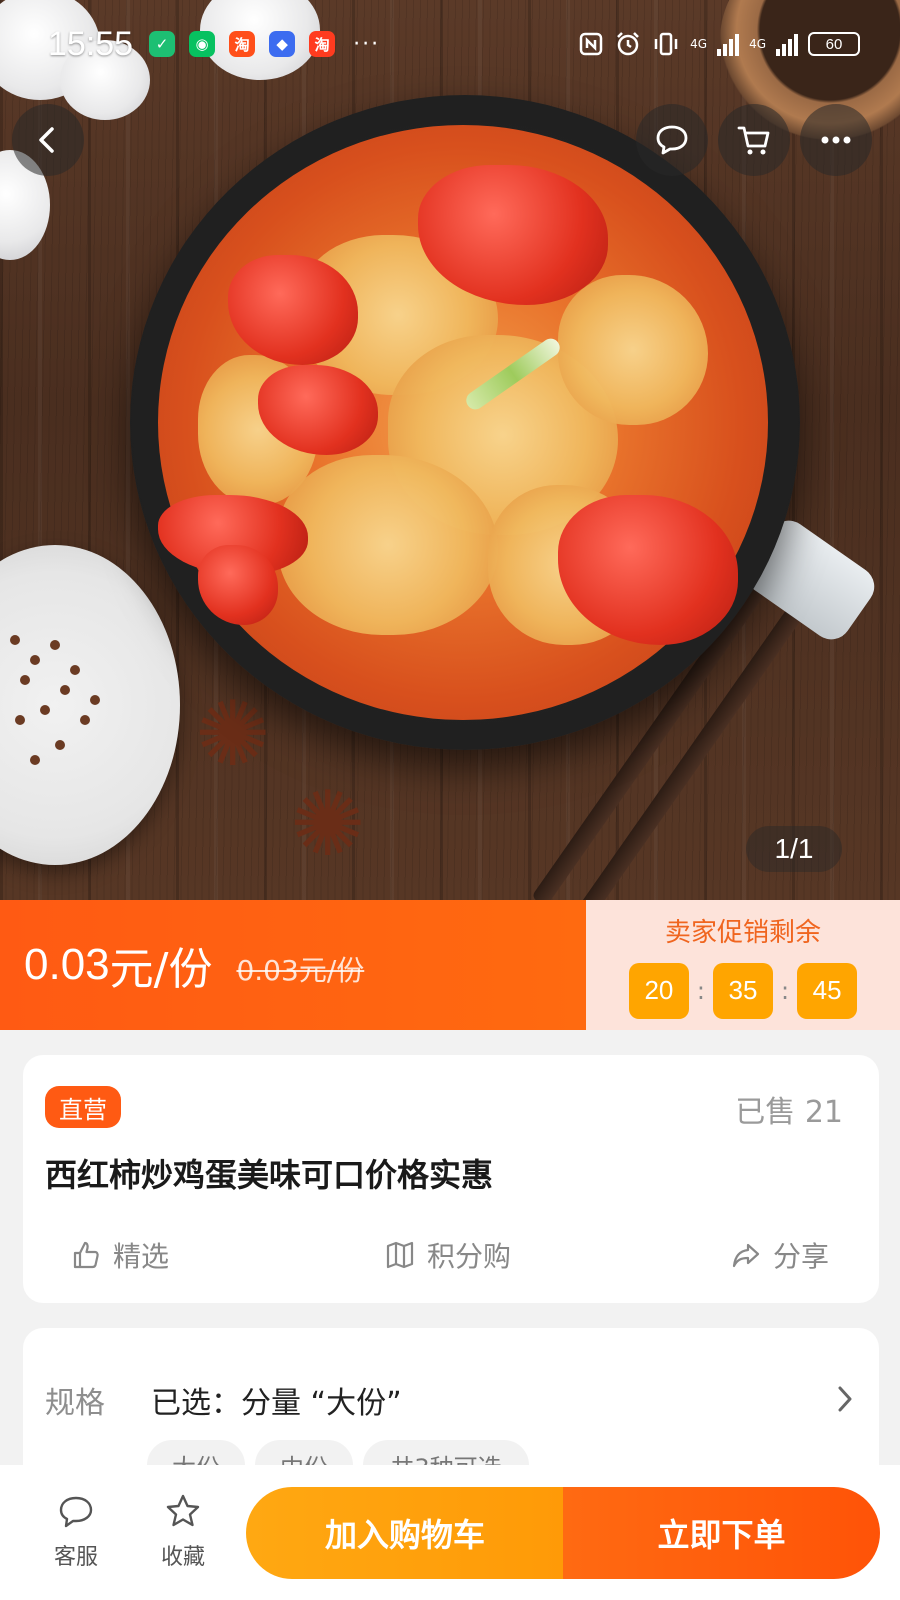 This screenshot has height=1600, width=900. What do you see at coordinates (721, 1533) in the screenshot?
I see `buy-now-button: 立即下单` at bounding box center [721, 1533].